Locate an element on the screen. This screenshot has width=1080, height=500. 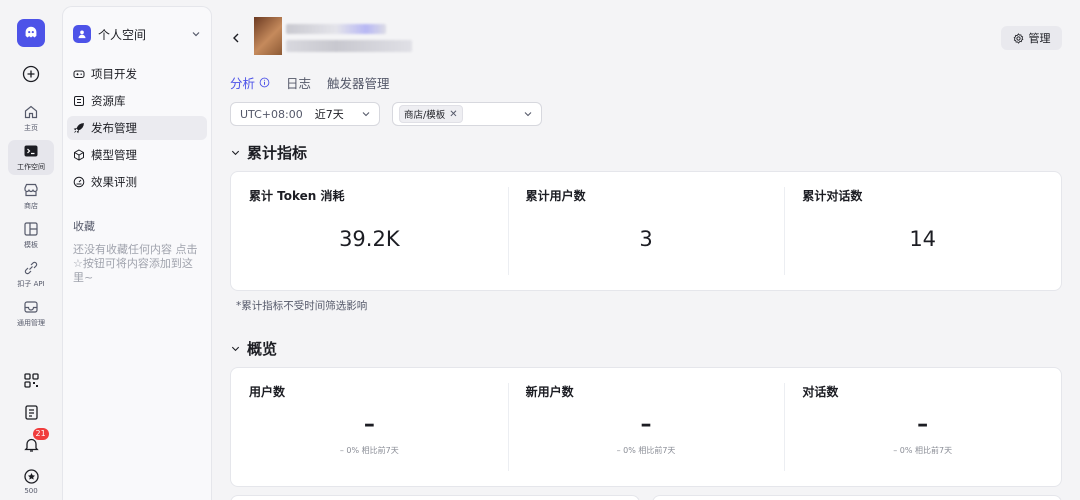
info-icon is located at coordinates (264, 82).